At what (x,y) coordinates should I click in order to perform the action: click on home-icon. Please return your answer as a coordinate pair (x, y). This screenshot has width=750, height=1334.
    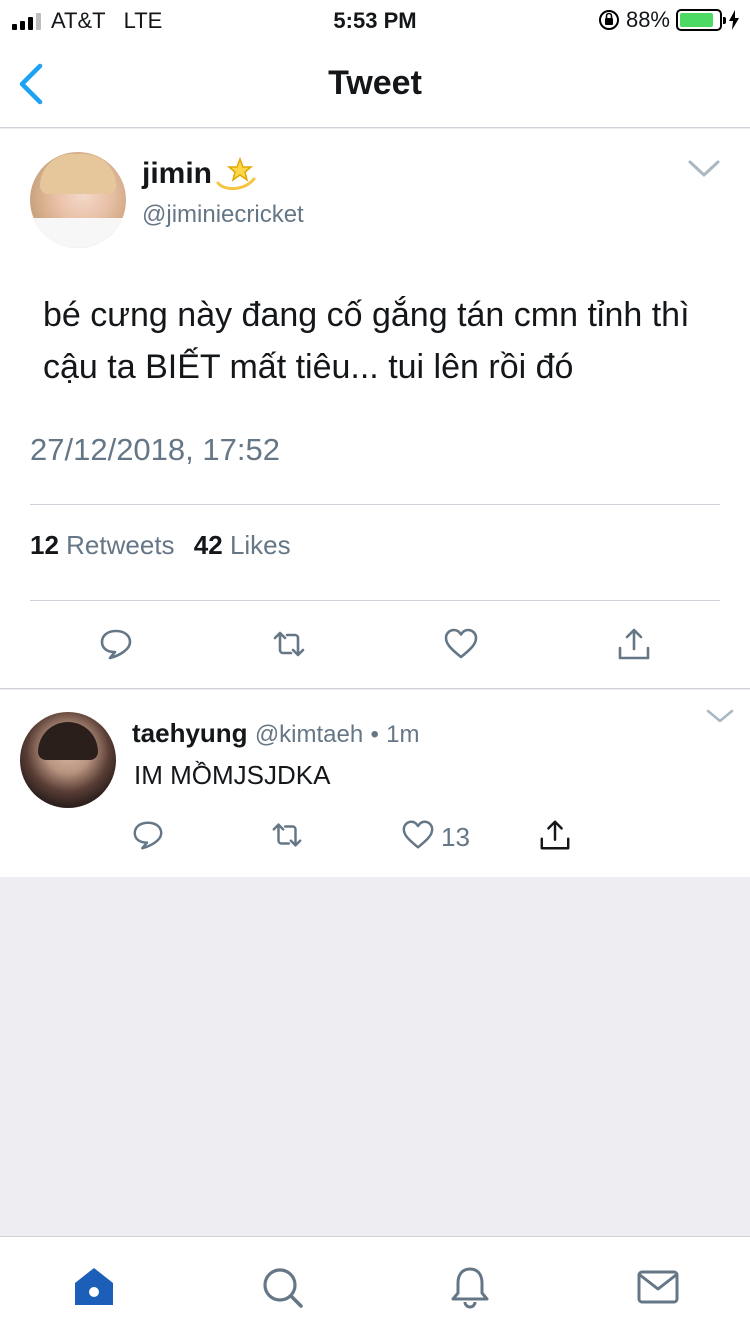
    Looking at the image, I should click on (94, 1287).